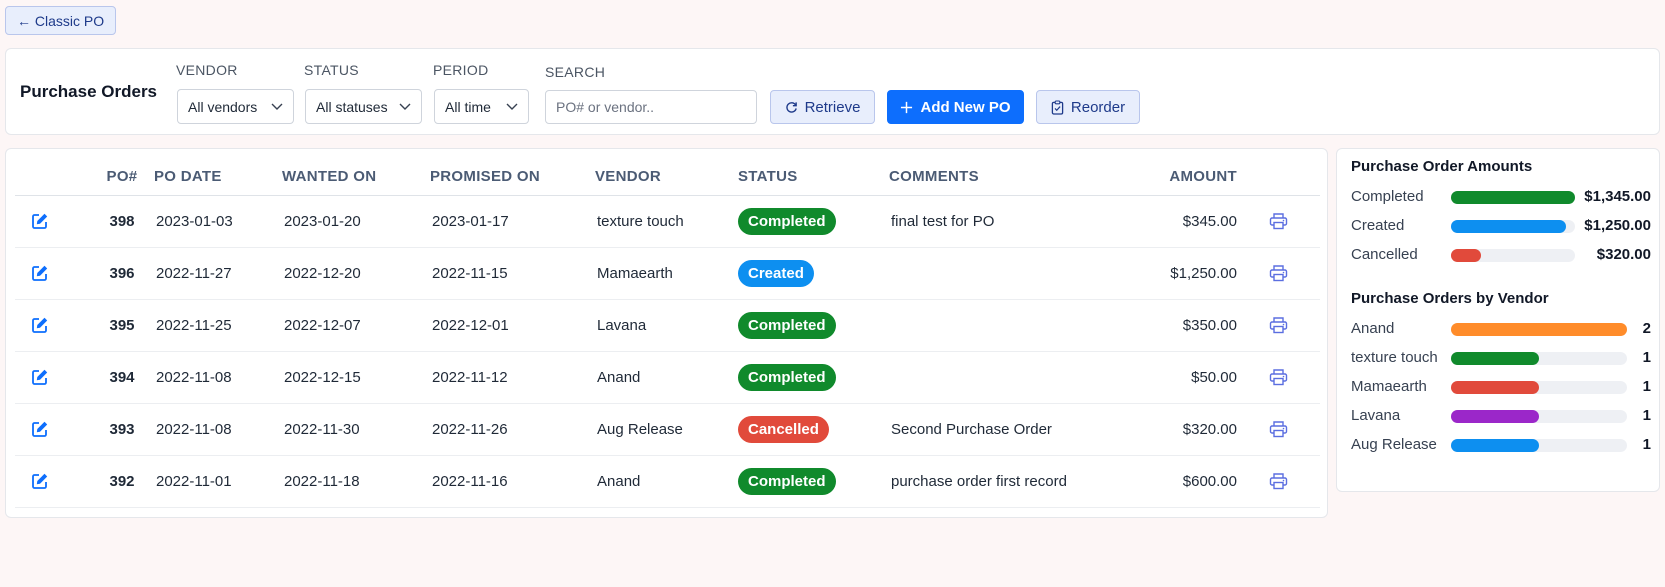 Image resolution: width=1665 pixels, height=587 pixels. What do you see at coordinates (822, 107) in the screenshot?
I see `retrieve-button: Retrieve` at bounding box center [822, 107].